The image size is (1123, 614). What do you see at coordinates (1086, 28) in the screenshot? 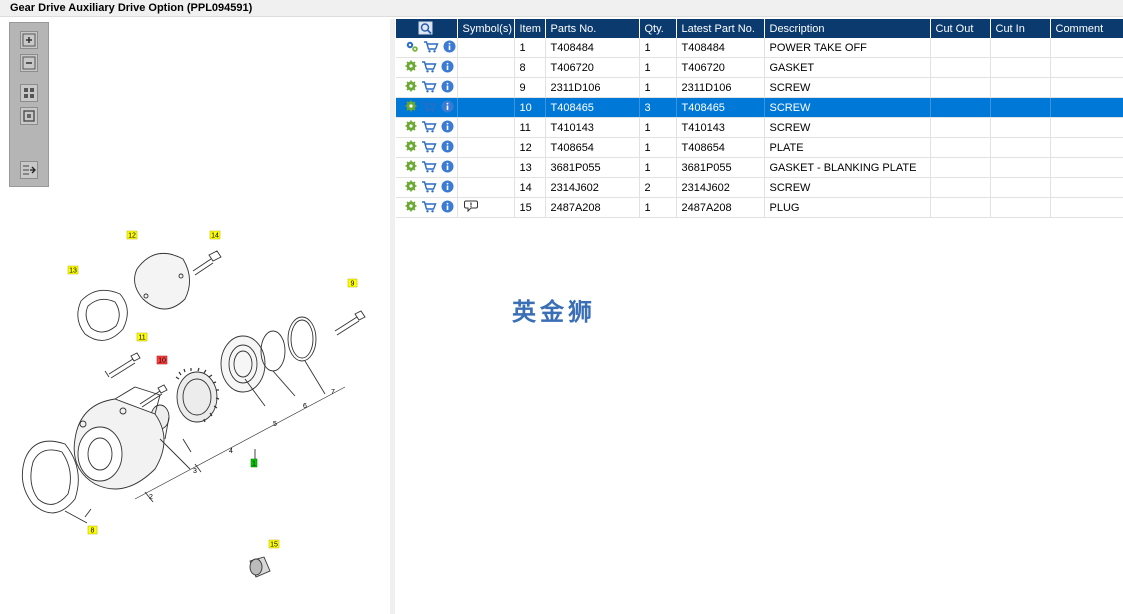
I see `column-header-comment: Comment` at bounding box center [1086, 28].